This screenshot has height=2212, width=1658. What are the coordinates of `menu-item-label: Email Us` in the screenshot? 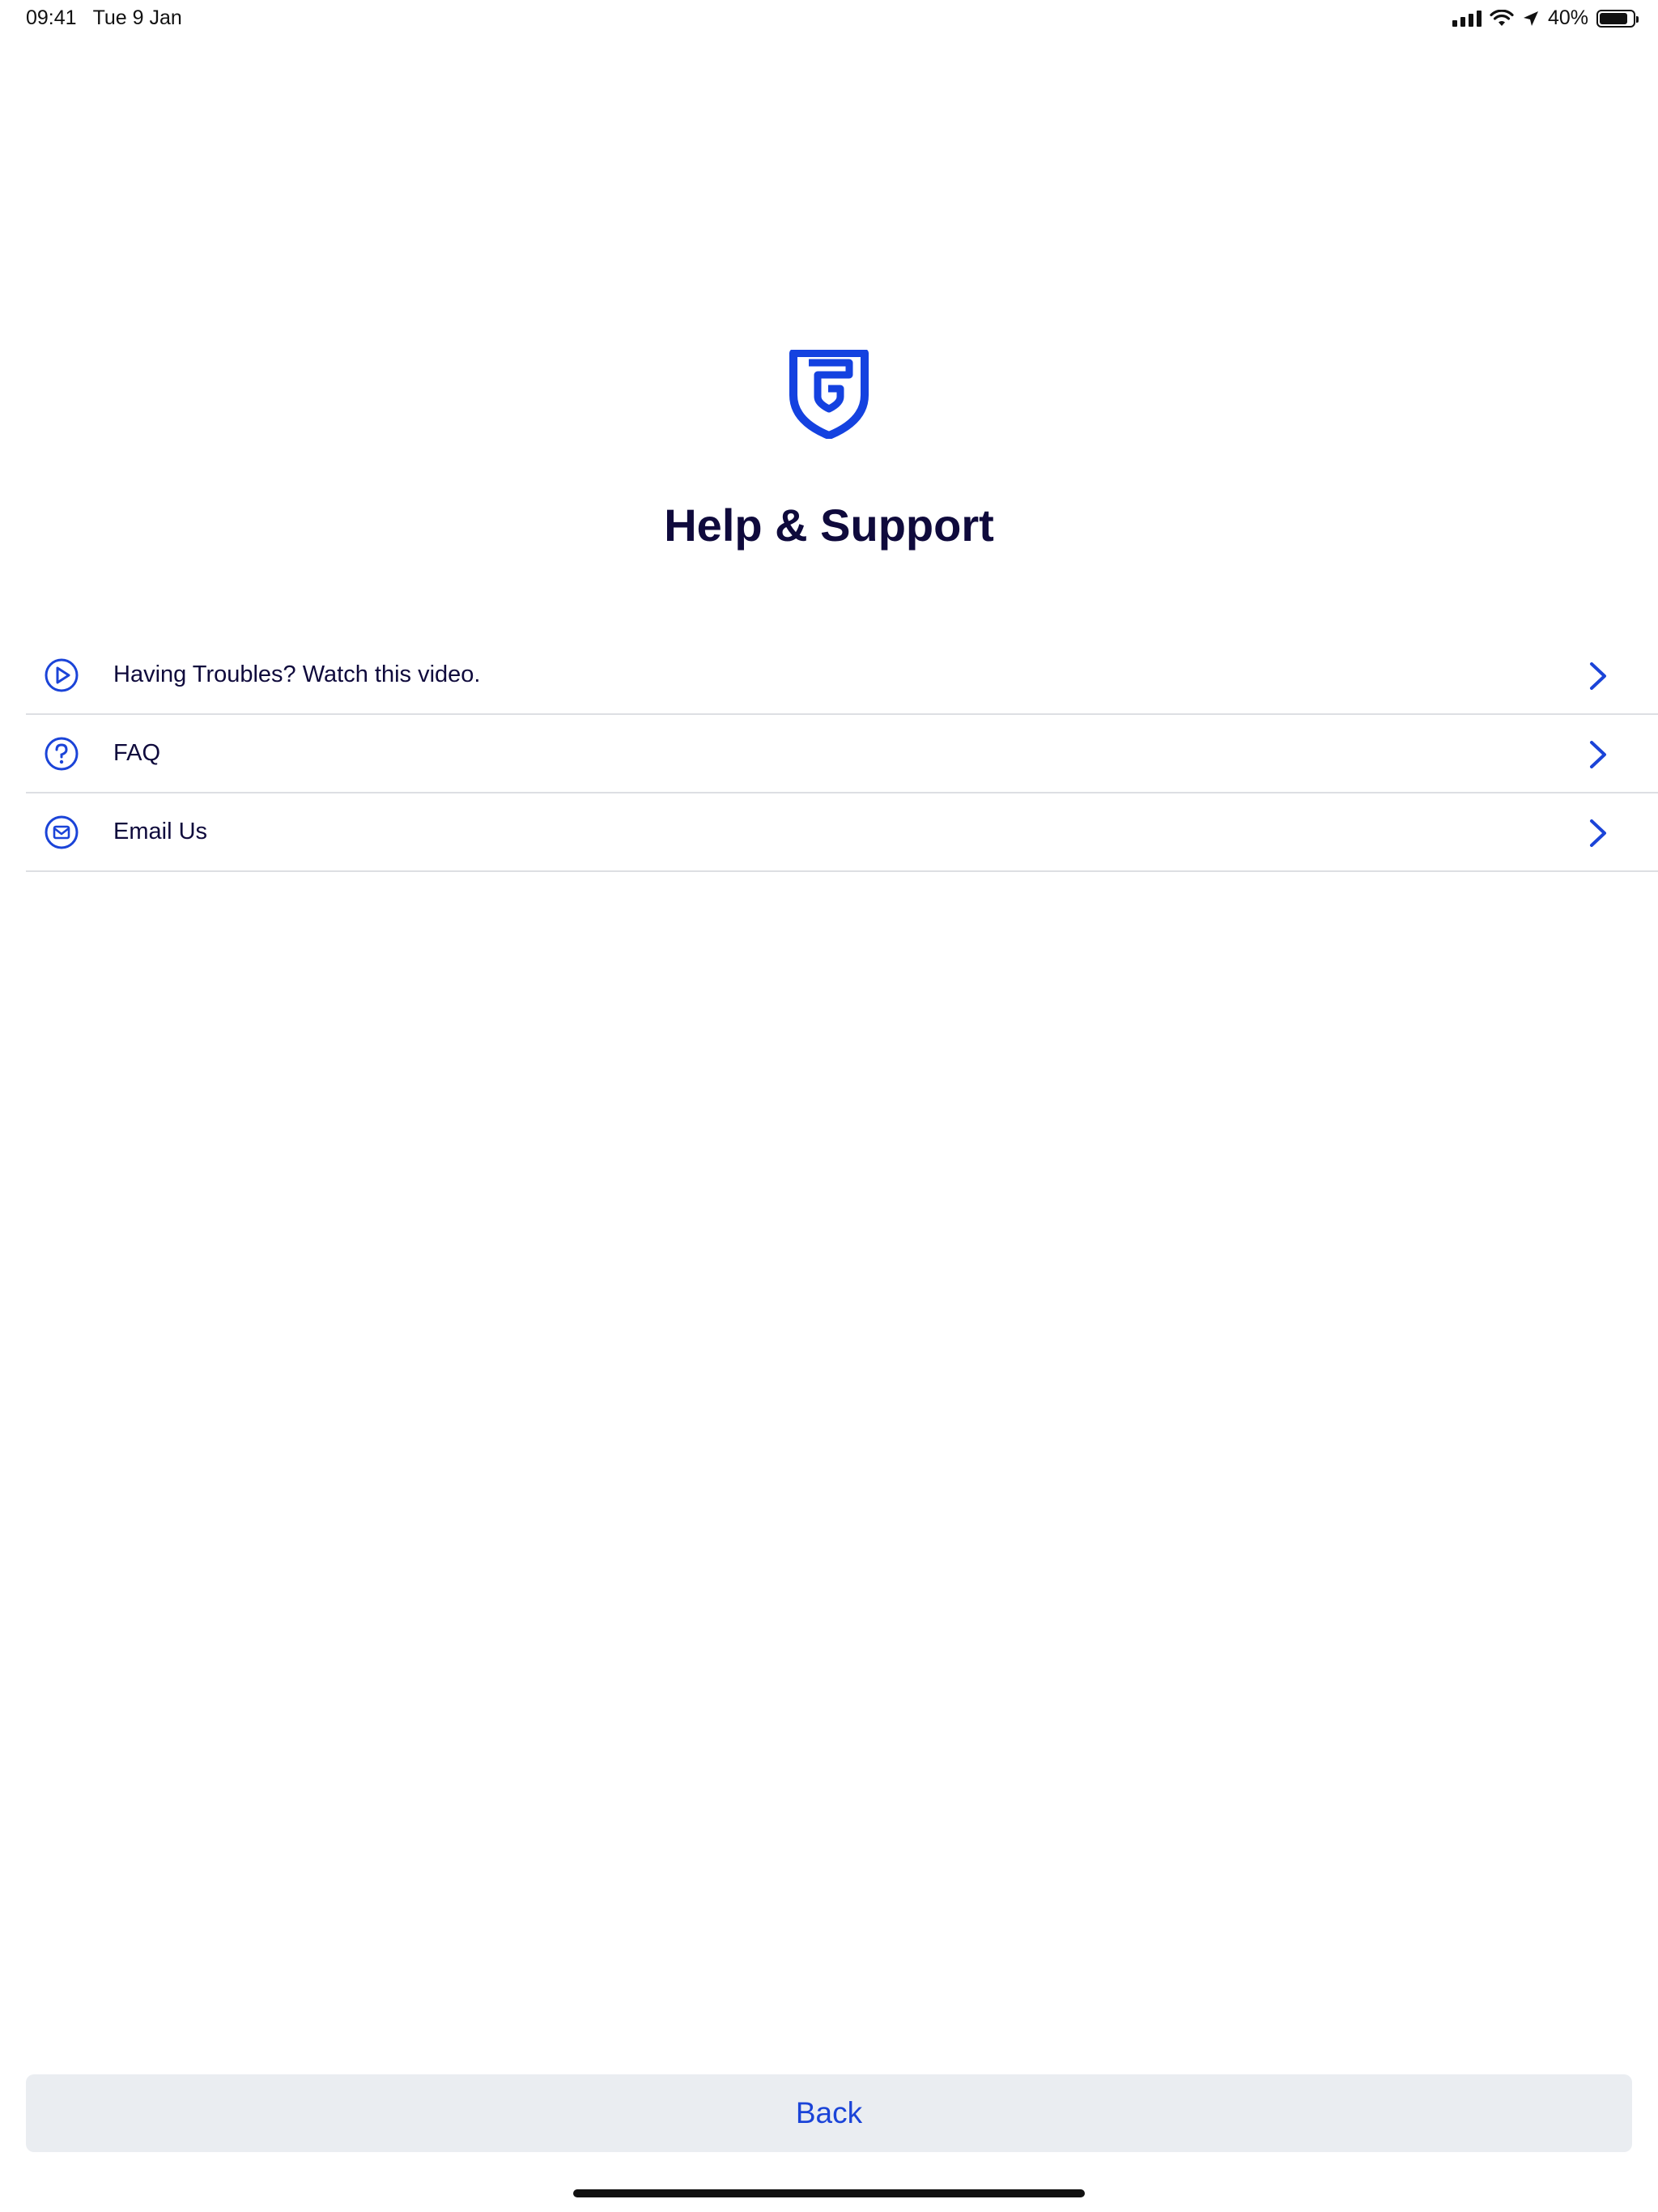 It's located at (160, 832).